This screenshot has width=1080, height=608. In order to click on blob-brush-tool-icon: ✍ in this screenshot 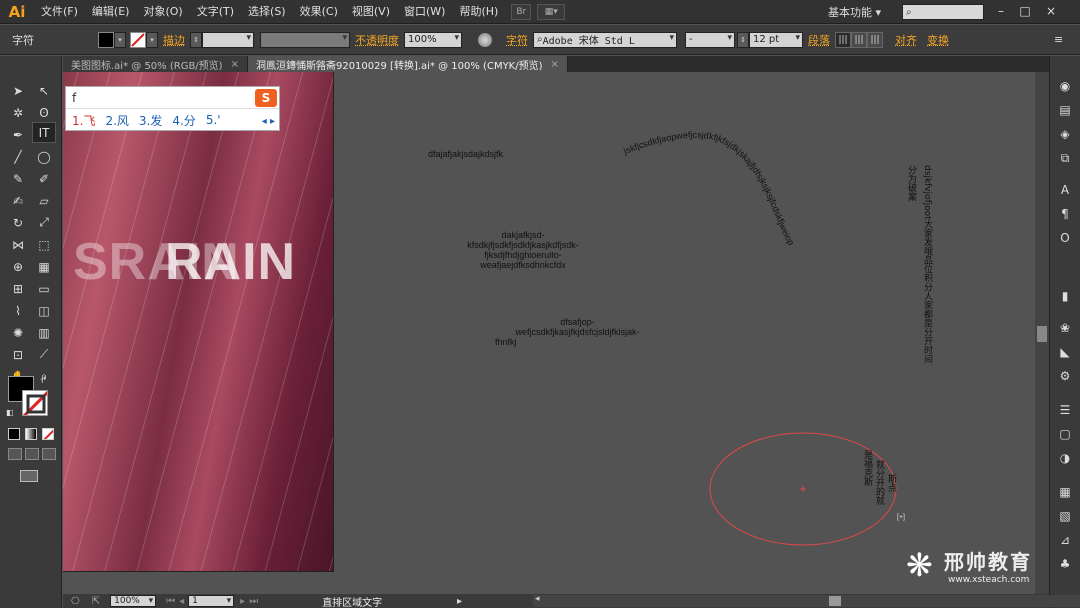, I will do `click(18, 200)`.